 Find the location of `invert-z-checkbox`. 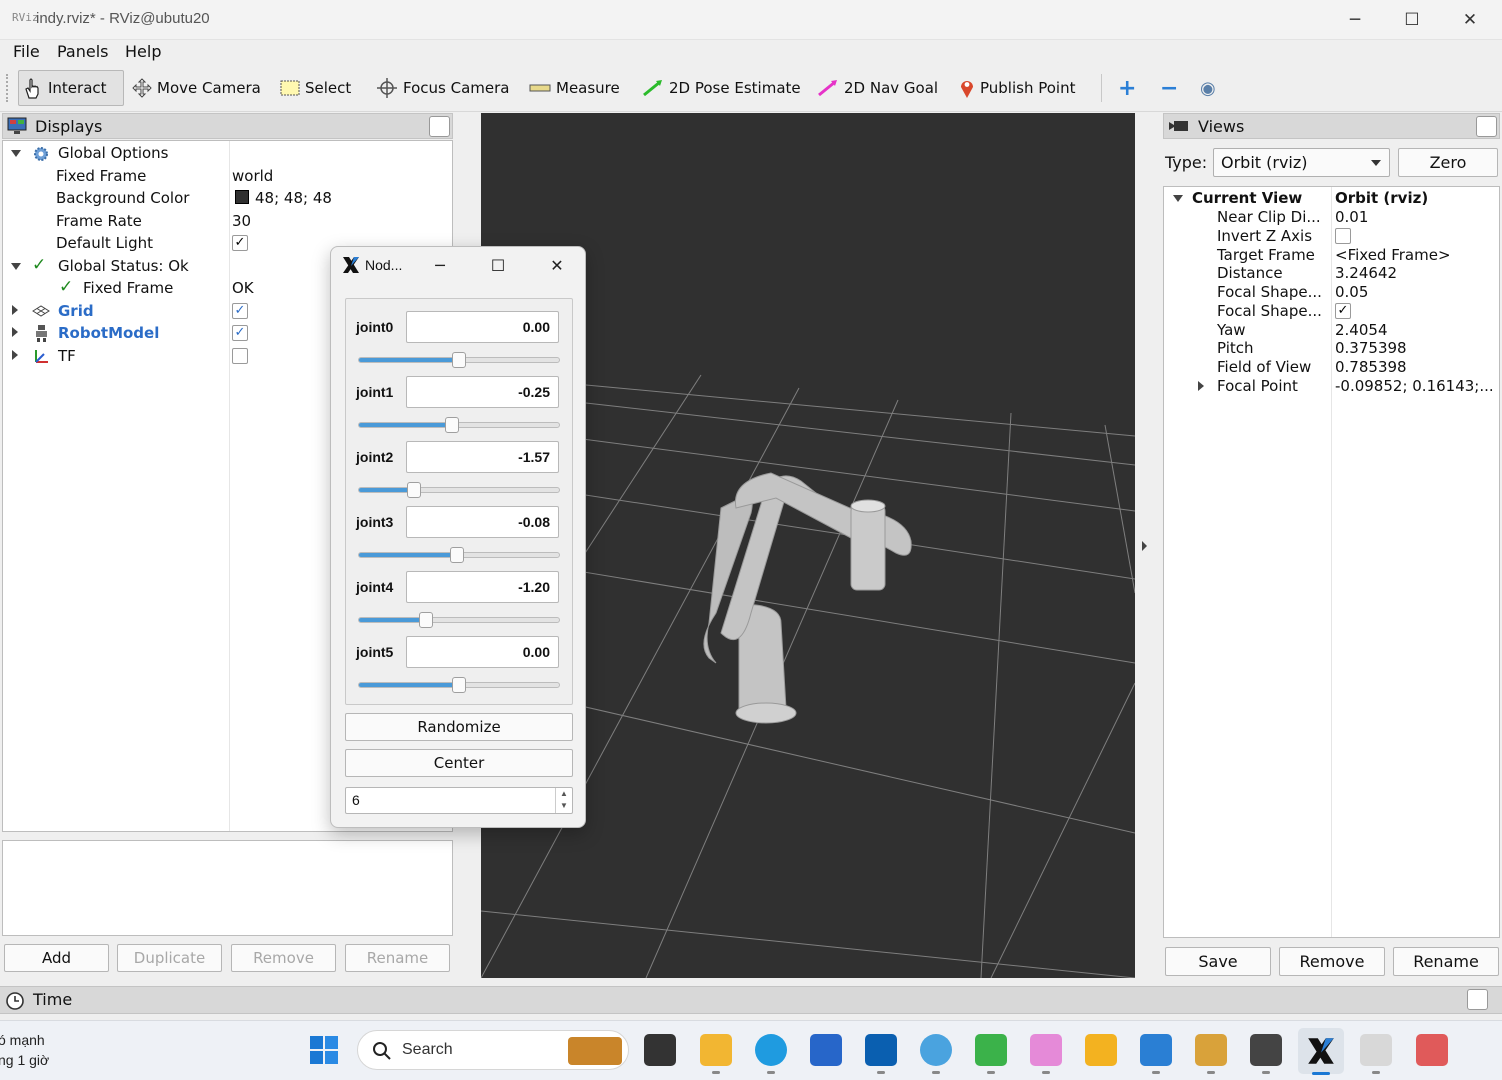

invert-z-checkbox is located at coordinates (1343, 236).